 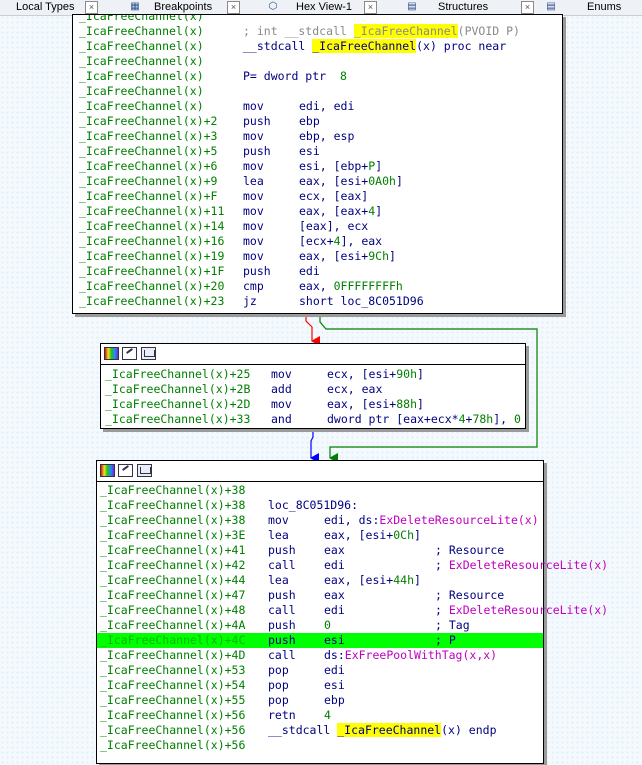 What do you see at coordinates (372, 580) in the screenshot?
I see `instruction-operands: eax, [esi+44h]` at bounding box center [372, 580].